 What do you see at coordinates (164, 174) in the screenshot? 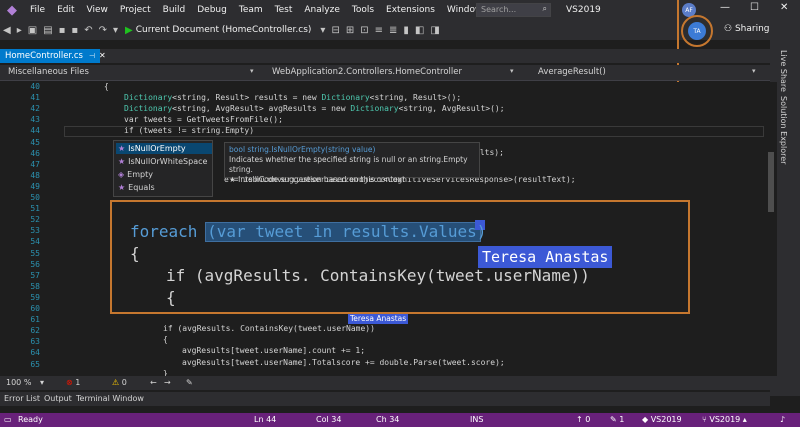
I see `completion-item: ◈ Empty` at bounding box center [164, 174].